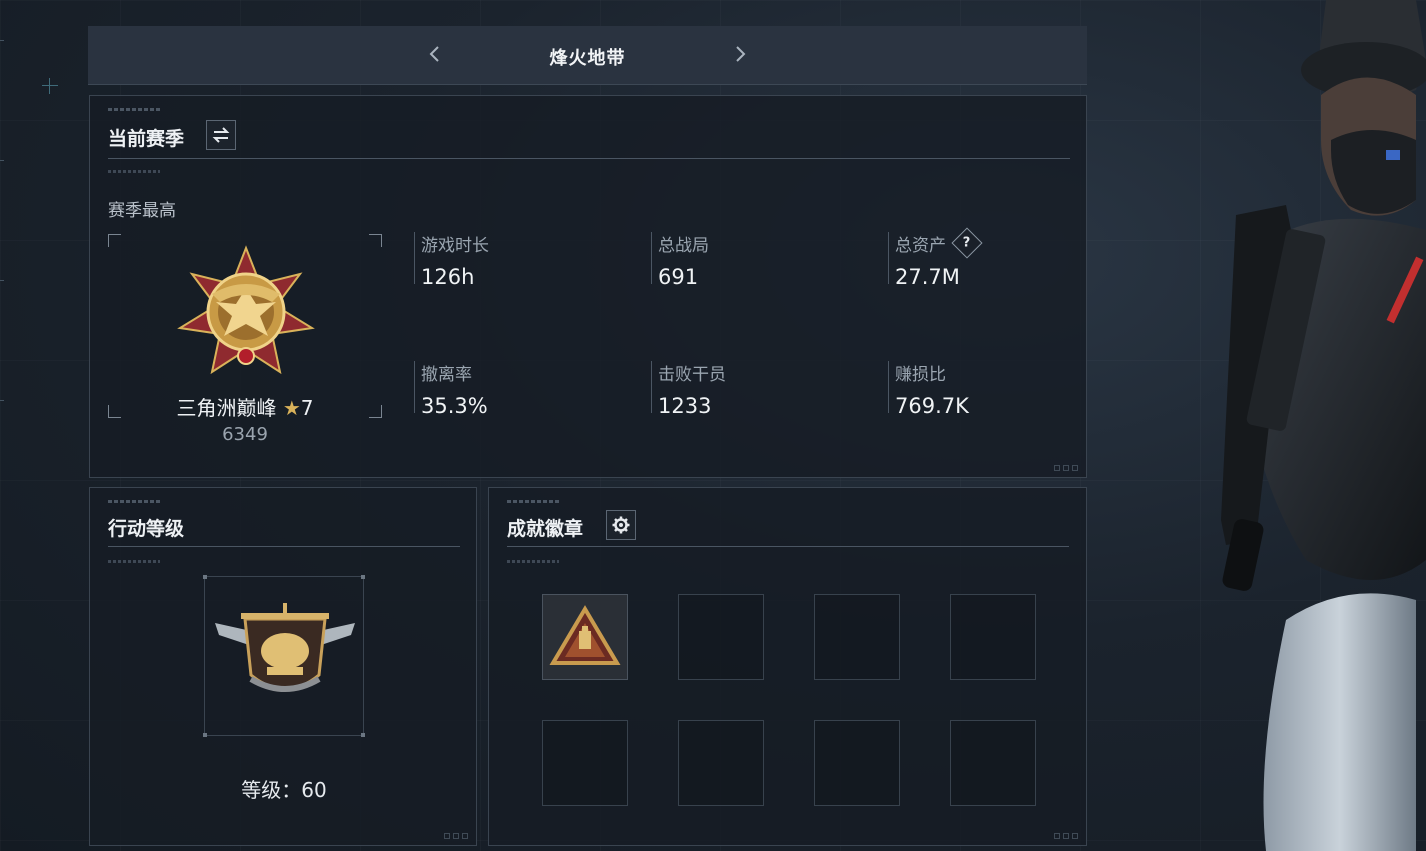 This screenshot has height=851, width=1426. I want to click on mode-title: 烽火地带, so click(587, 58).